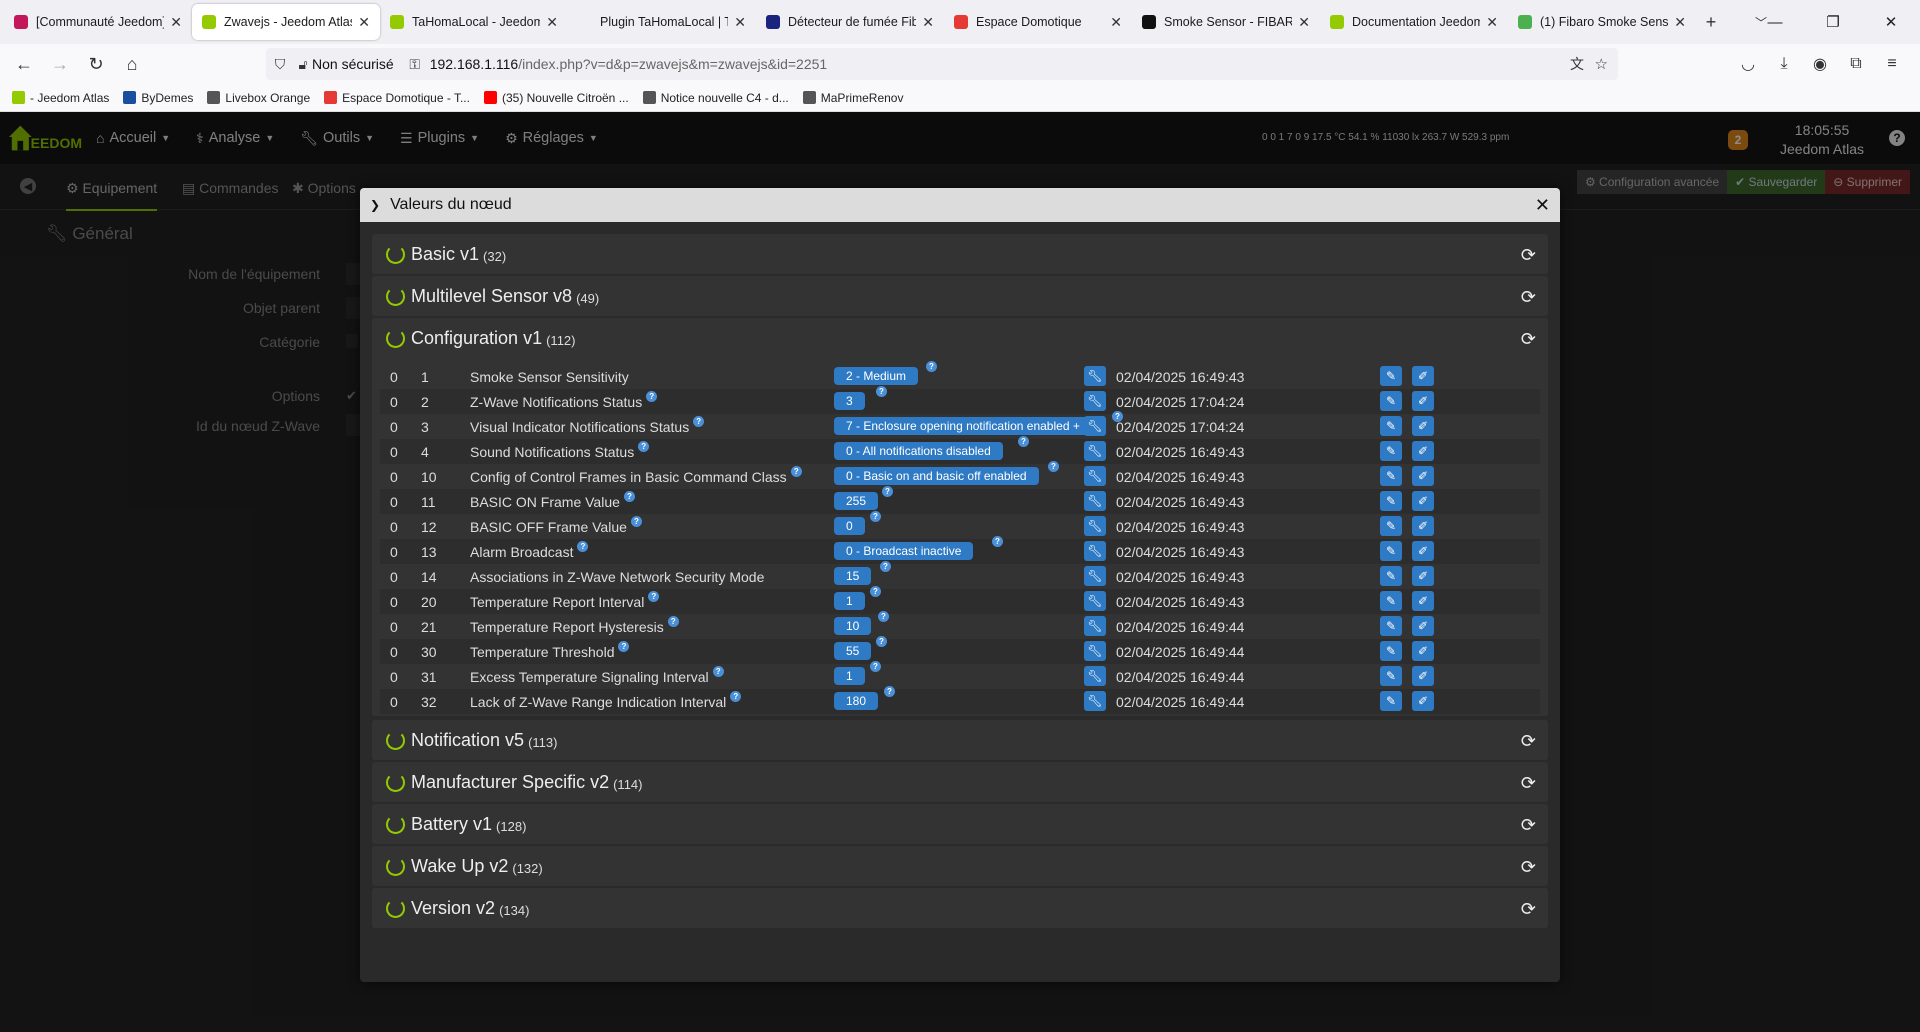 The image size is (1920, 1032). I want to click on browser-tab: (1) Fibaro Smoke Sensor ✕, so click(1602, 22).